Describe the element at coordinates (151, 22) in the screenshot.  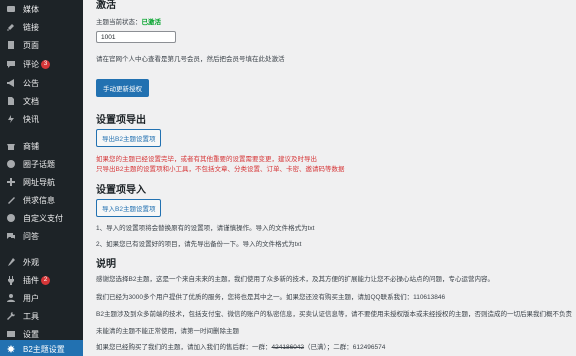
I see `status-value: 已激活` at that location.